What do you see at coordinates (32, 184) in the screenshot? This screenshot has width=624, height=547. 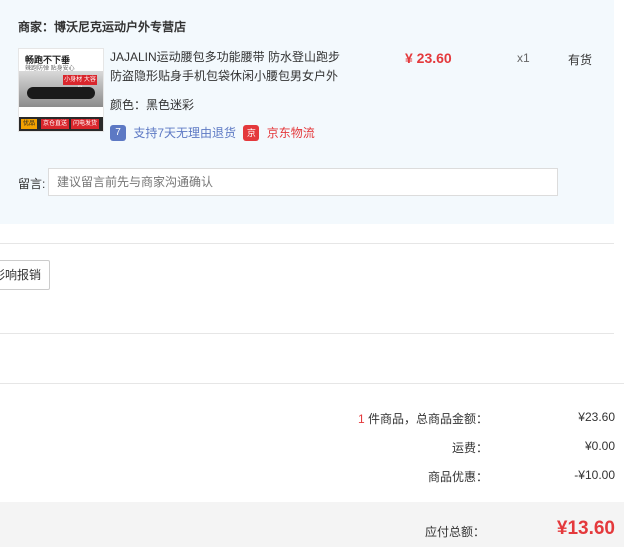 I see `remark-label: 留言:` at bounding box center [32, 184].